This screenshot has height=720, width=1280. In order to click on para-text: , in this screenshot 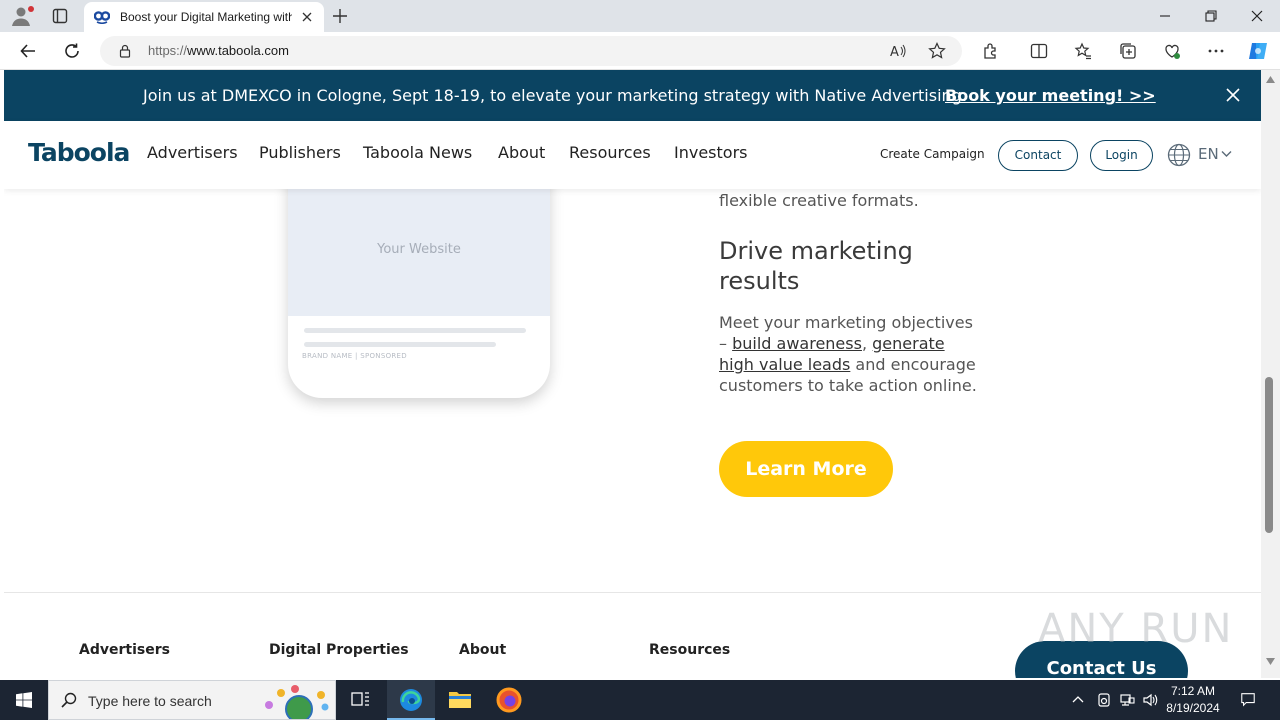, I will do `click(867, 343)`.